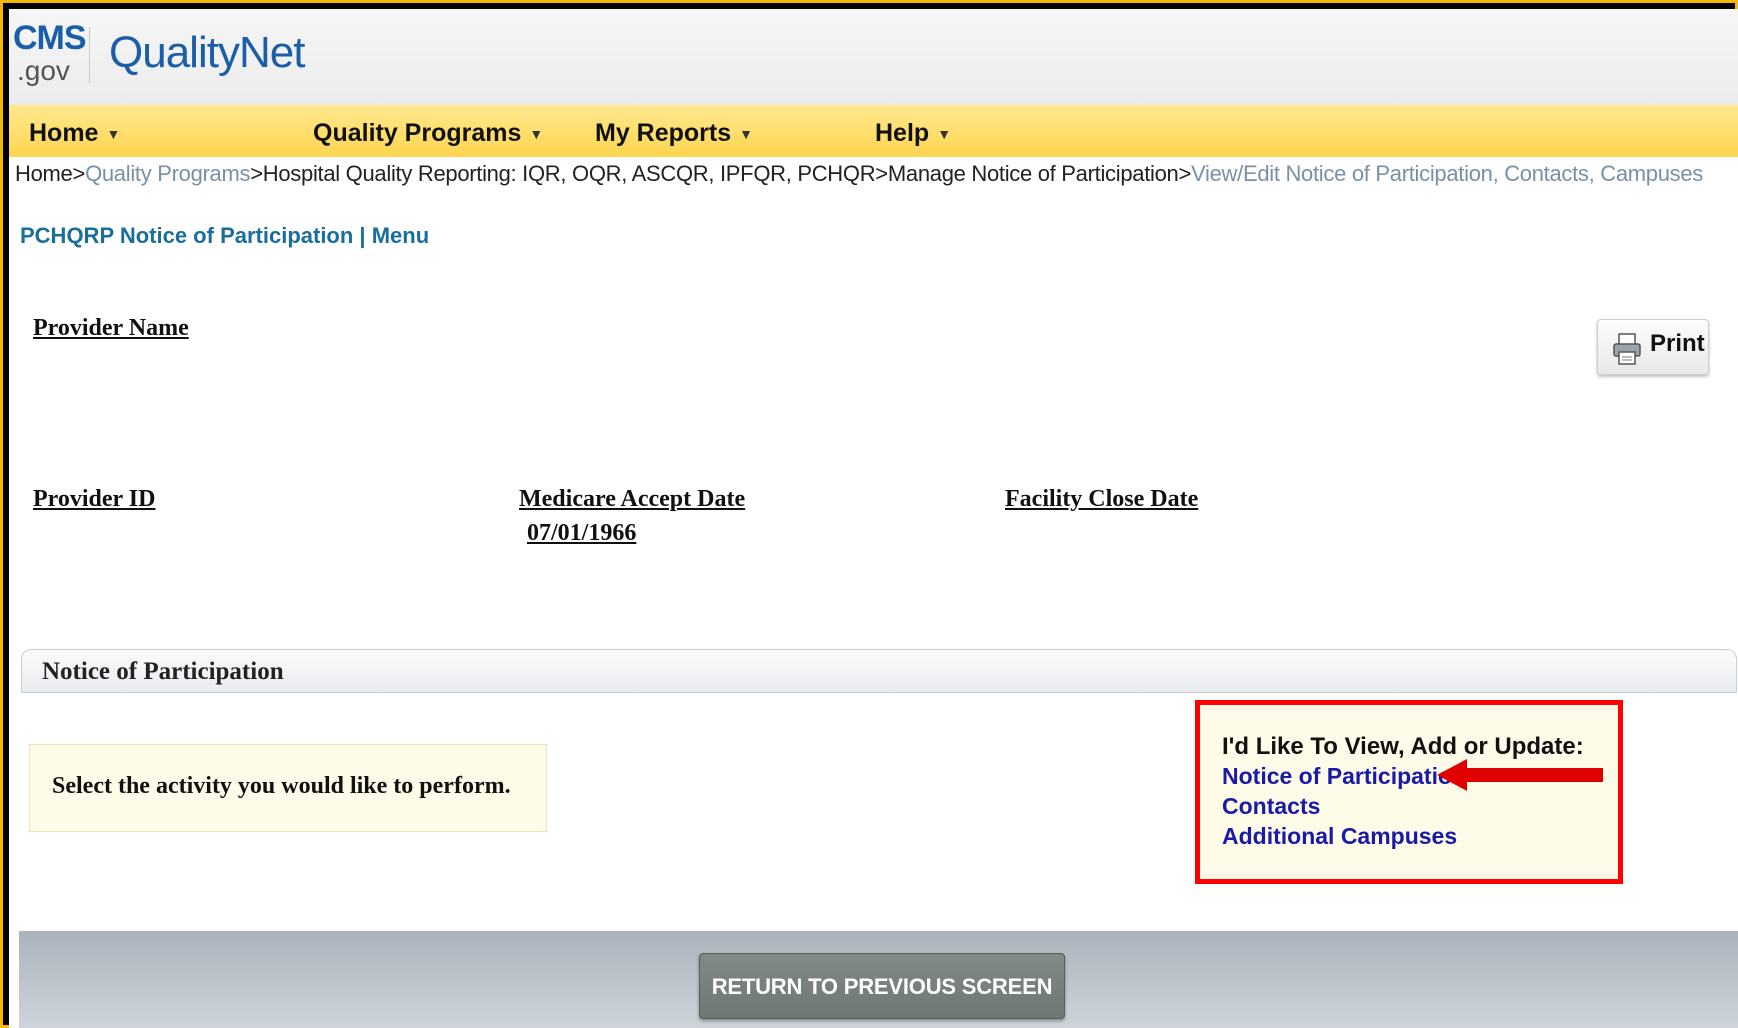 The height and width of the screenshot is (1028, 1738). What do you see at coordinates (1339, 836) in the screenshot?
I see `additional-campuses-link: Additional Campuses` at bounding box center [1339, 836].